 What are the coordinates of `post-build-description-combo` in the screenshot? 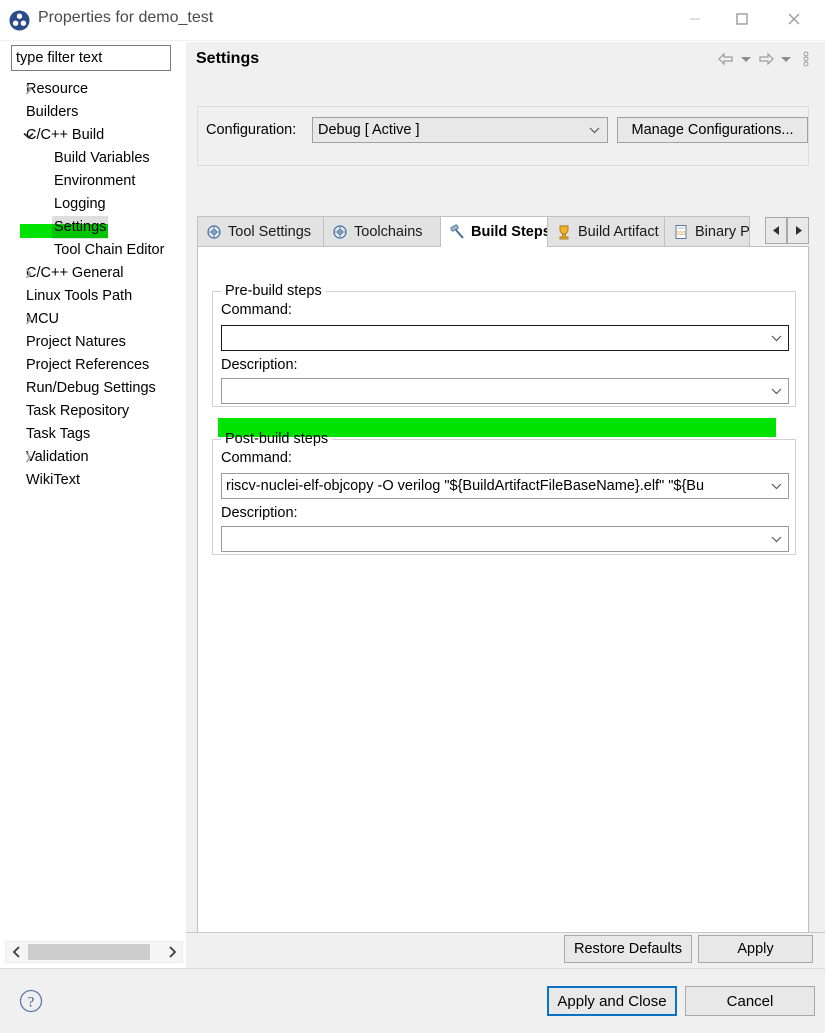 It's located at (505, 539).